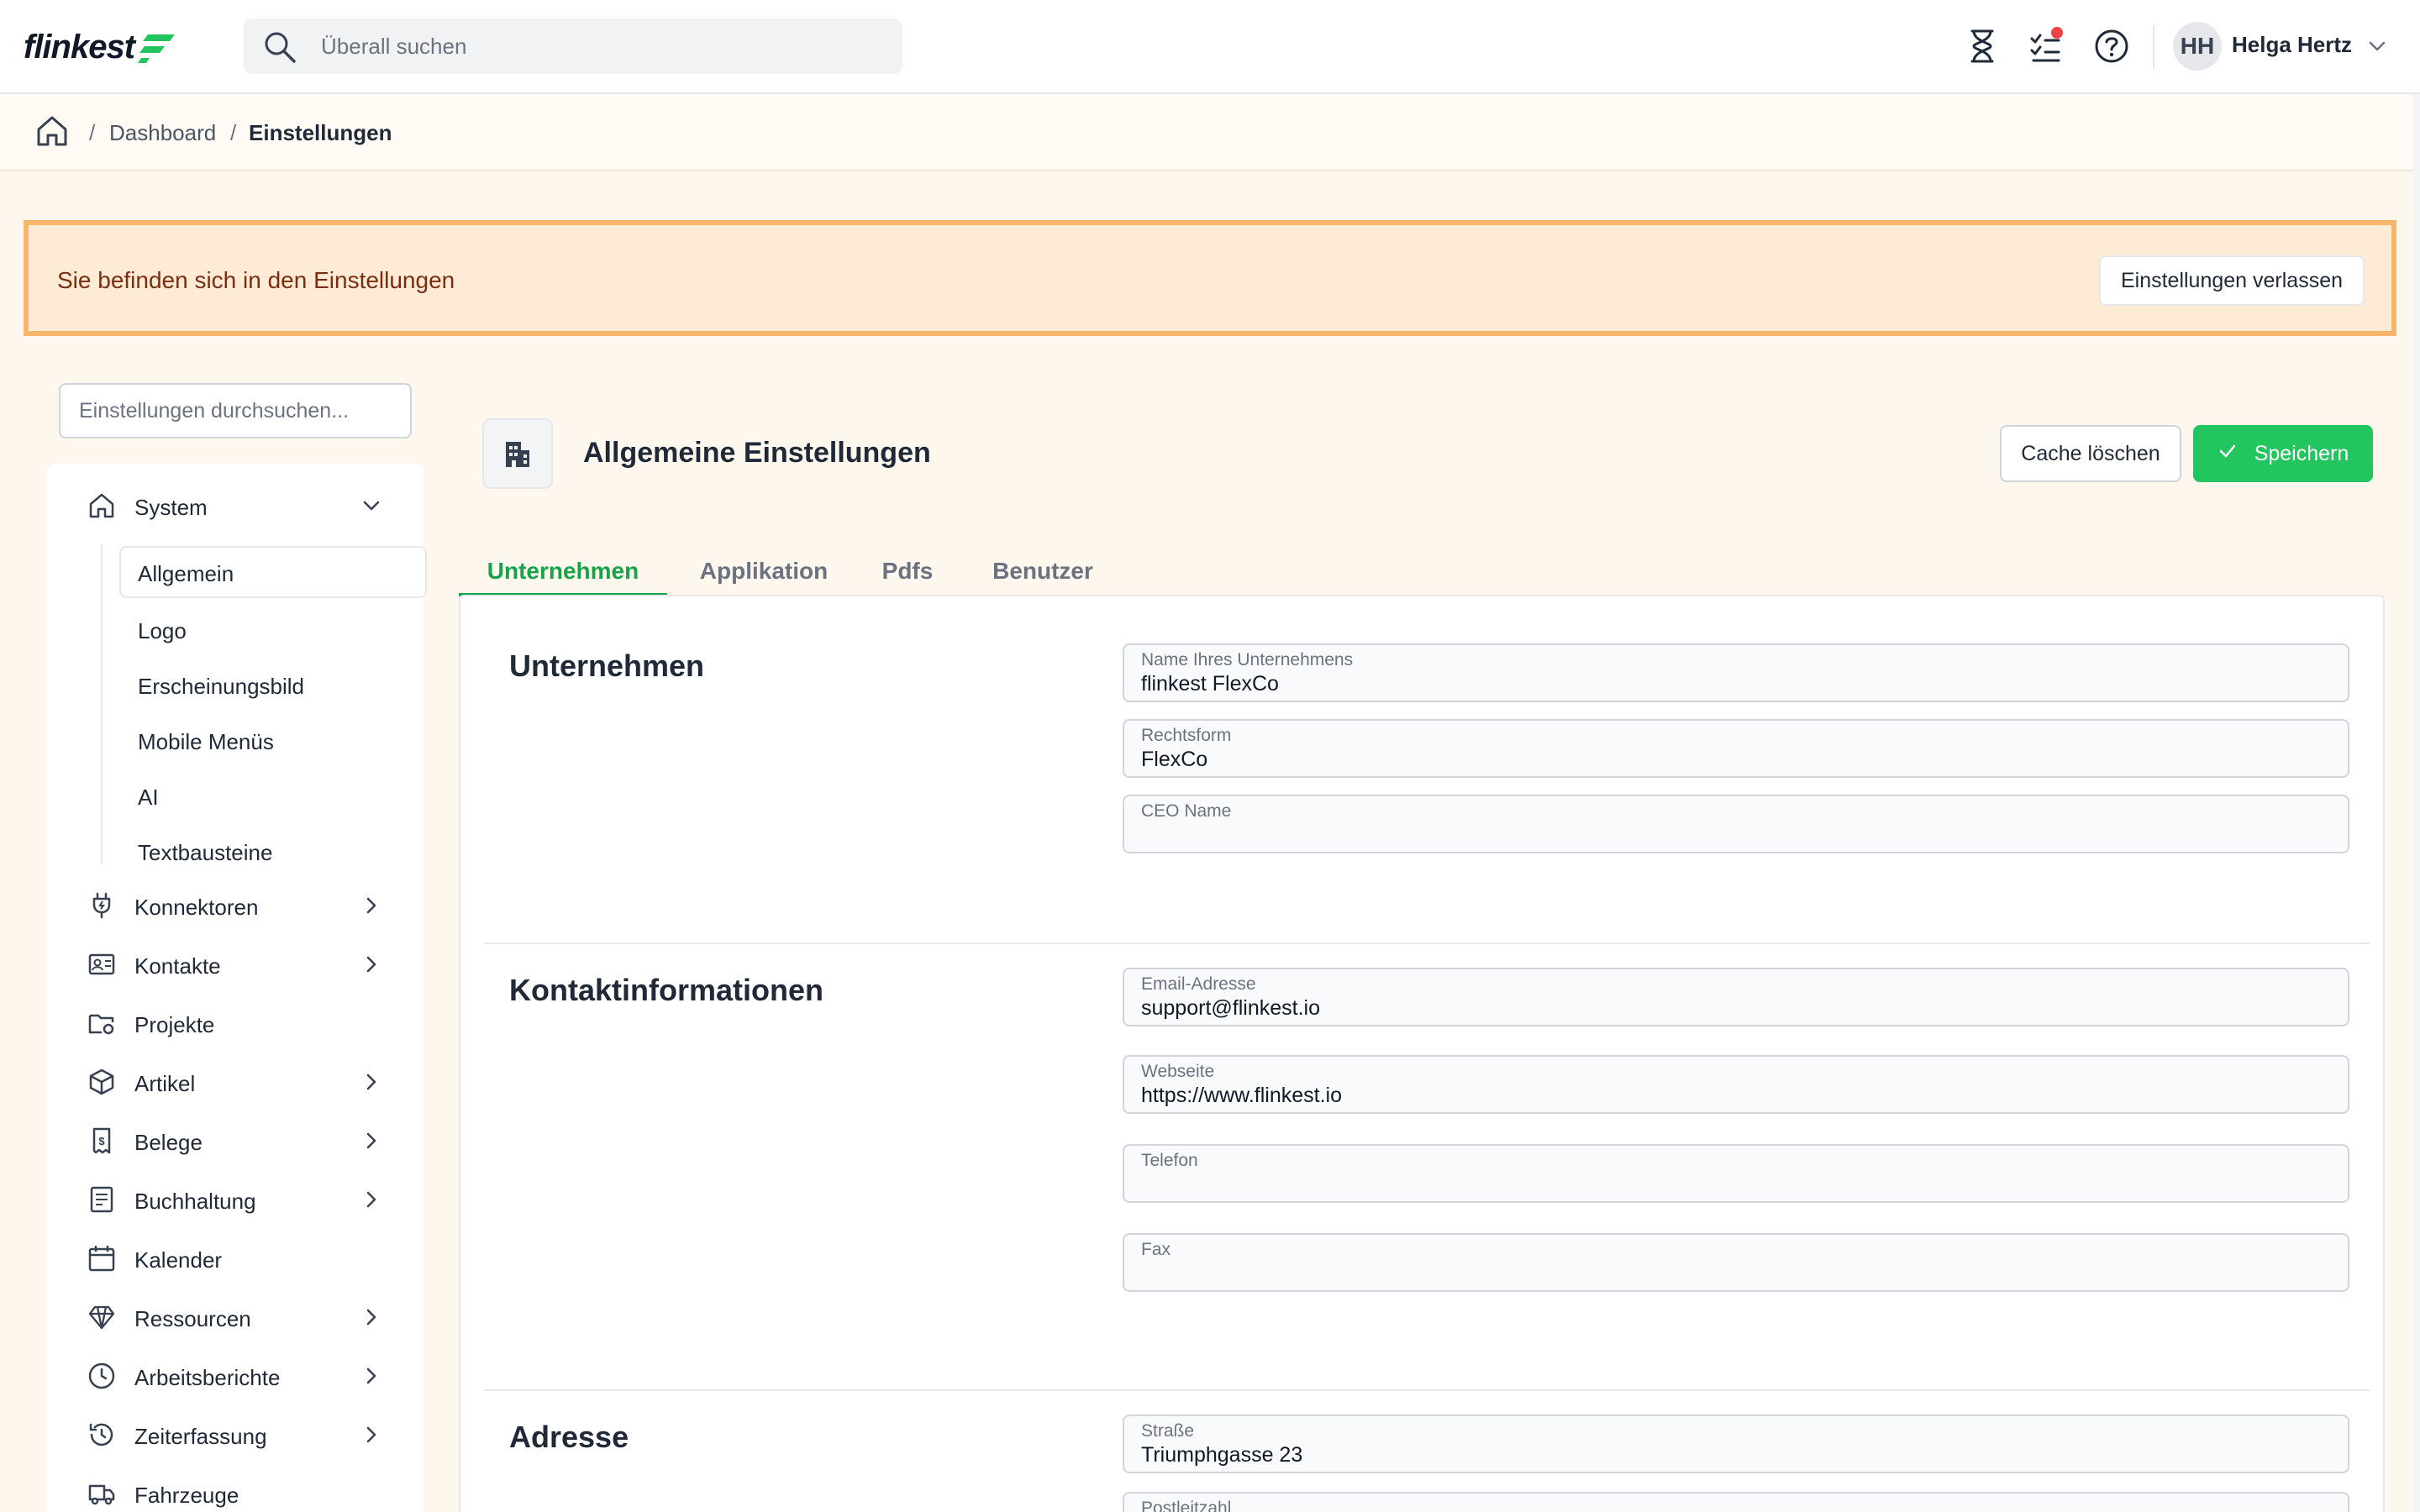 This screenshot has width=2420, height=1512. I want to click on sidebar-item-label: Ressourcen, so click(192, 1318).